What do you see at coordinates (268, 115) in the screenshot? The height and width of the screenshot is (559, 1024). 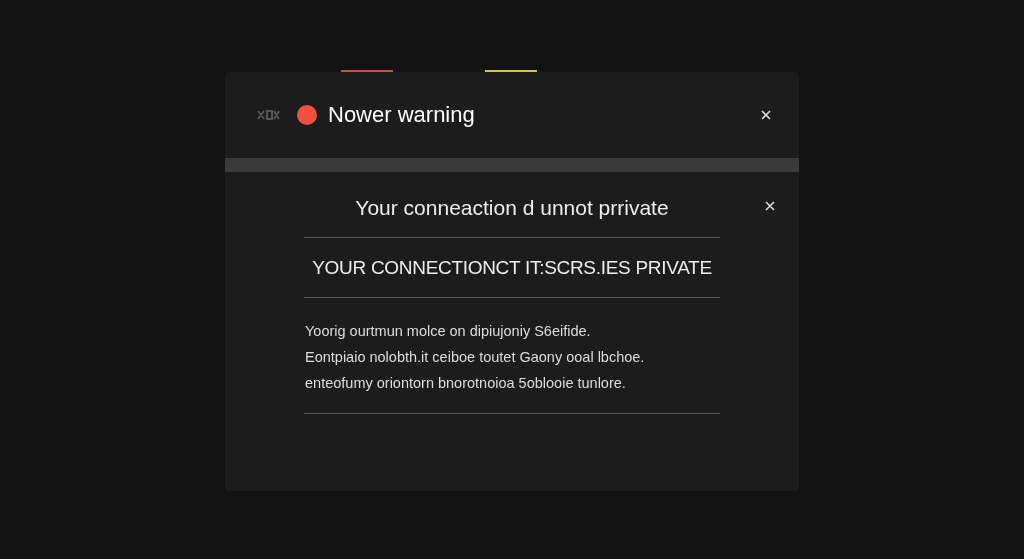 I see `glyph-icon` at bounding box center [268, 115].